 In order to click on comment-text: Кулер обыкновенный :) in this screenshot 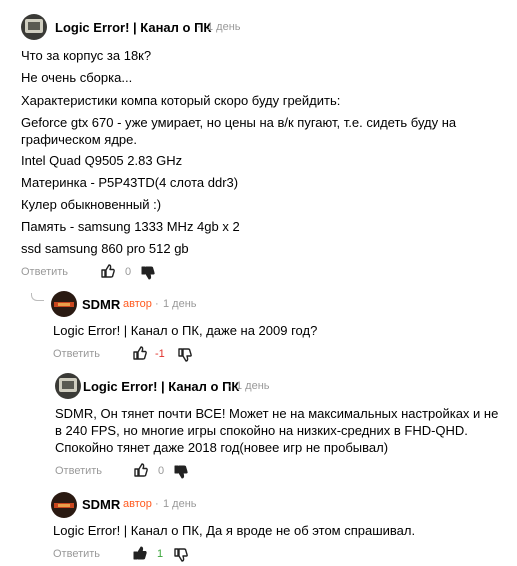, I will do `click(91, 204)`.